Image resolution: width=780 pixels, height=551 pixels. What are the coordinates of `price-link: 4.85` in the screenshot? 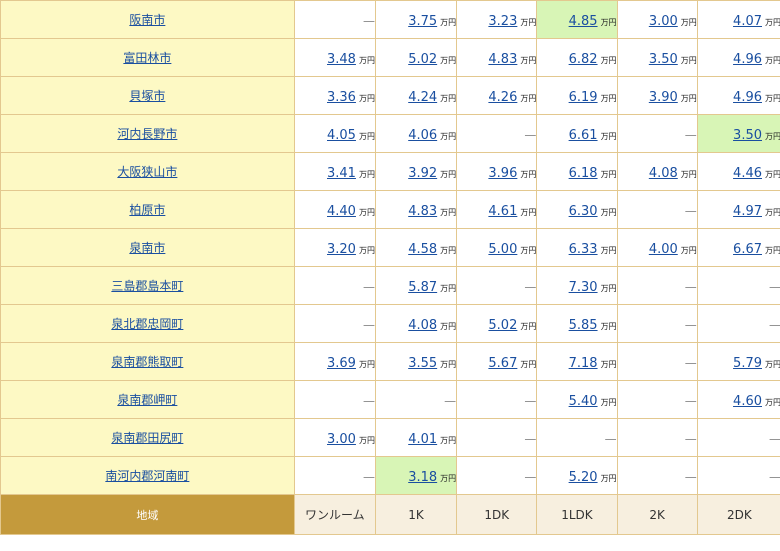 It's located at (583, 21).